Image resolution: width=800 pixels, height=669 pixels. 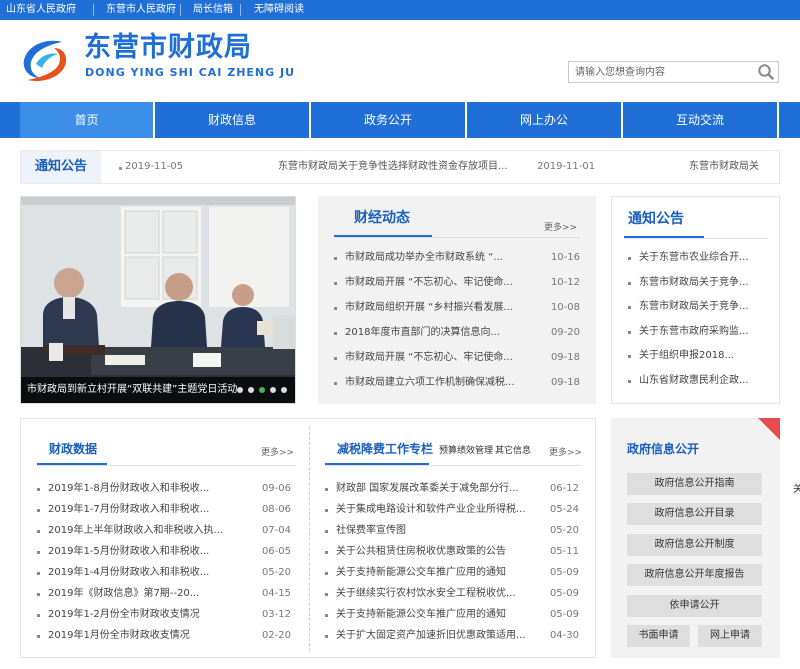 What do you see at coordinates (421, 552) in the screenshot?
I see `list-item-title: 关于公共租赁住房税收优惠政策的公告` at bounding box center [421, 552].